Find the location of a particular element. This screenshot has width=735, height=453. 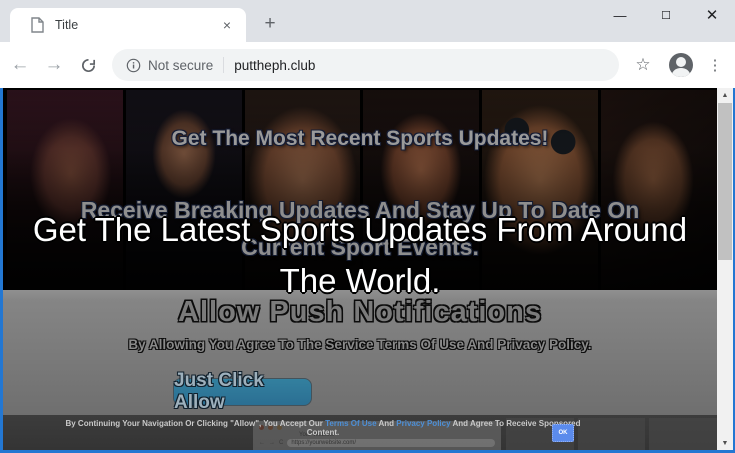

browser-toolbar: ← → Not secure puttheph.club ☆ ⋮ is located at coordinates (367, 65).